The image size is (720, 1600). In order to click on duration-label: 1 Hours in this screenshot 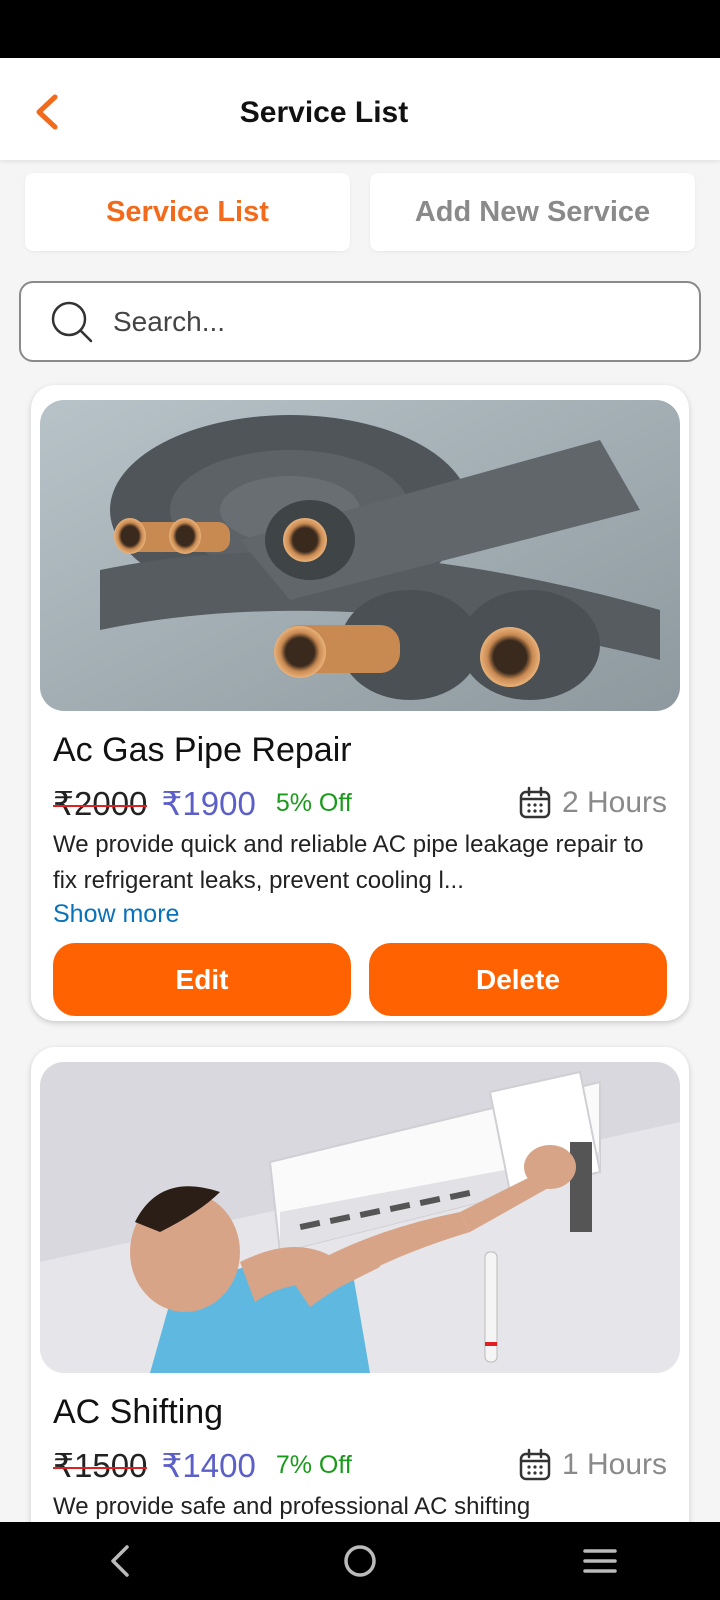, I will do `click(614, 1464)`.